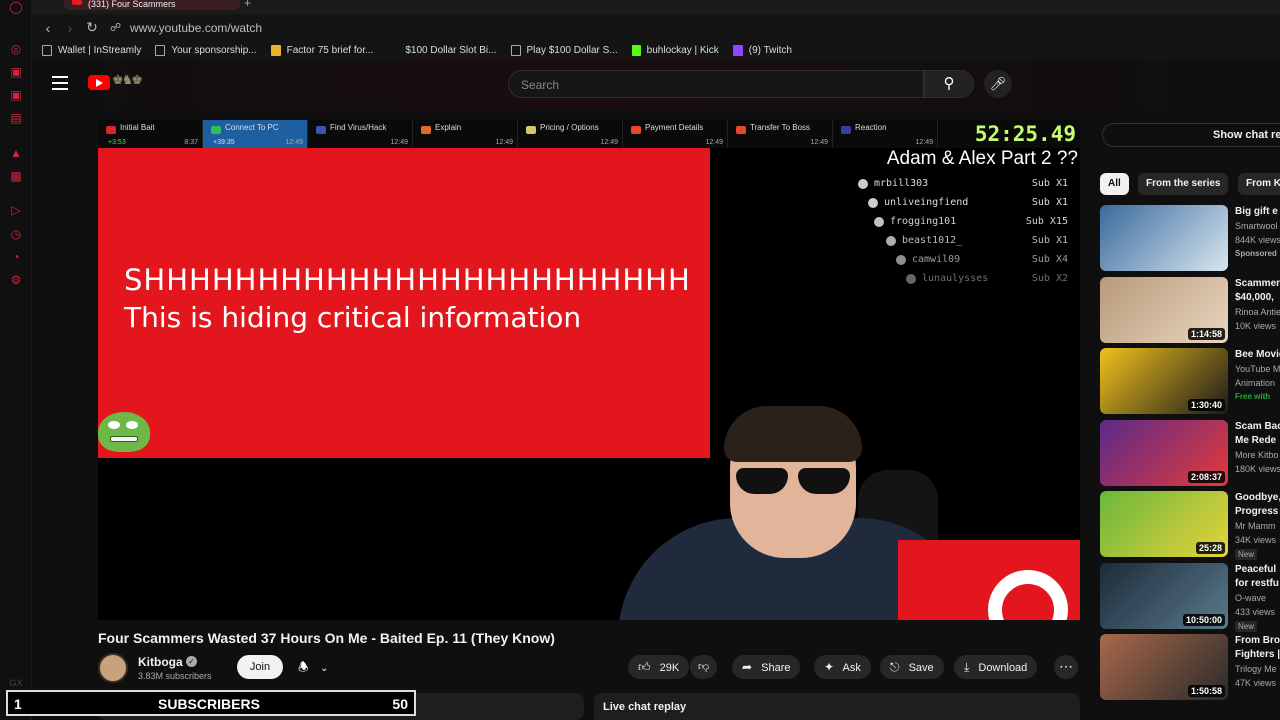 The image size is (1280, 720). I want to click on join-button: Join, so click(260, 667).